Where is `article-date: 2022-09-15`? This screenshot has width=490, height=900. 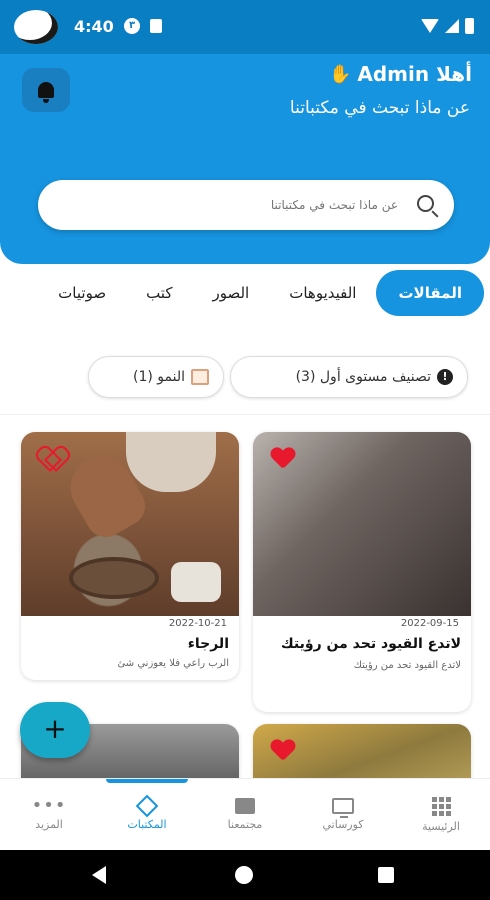 article-date: 2022-09-15 is located at coordinates (429, 623).